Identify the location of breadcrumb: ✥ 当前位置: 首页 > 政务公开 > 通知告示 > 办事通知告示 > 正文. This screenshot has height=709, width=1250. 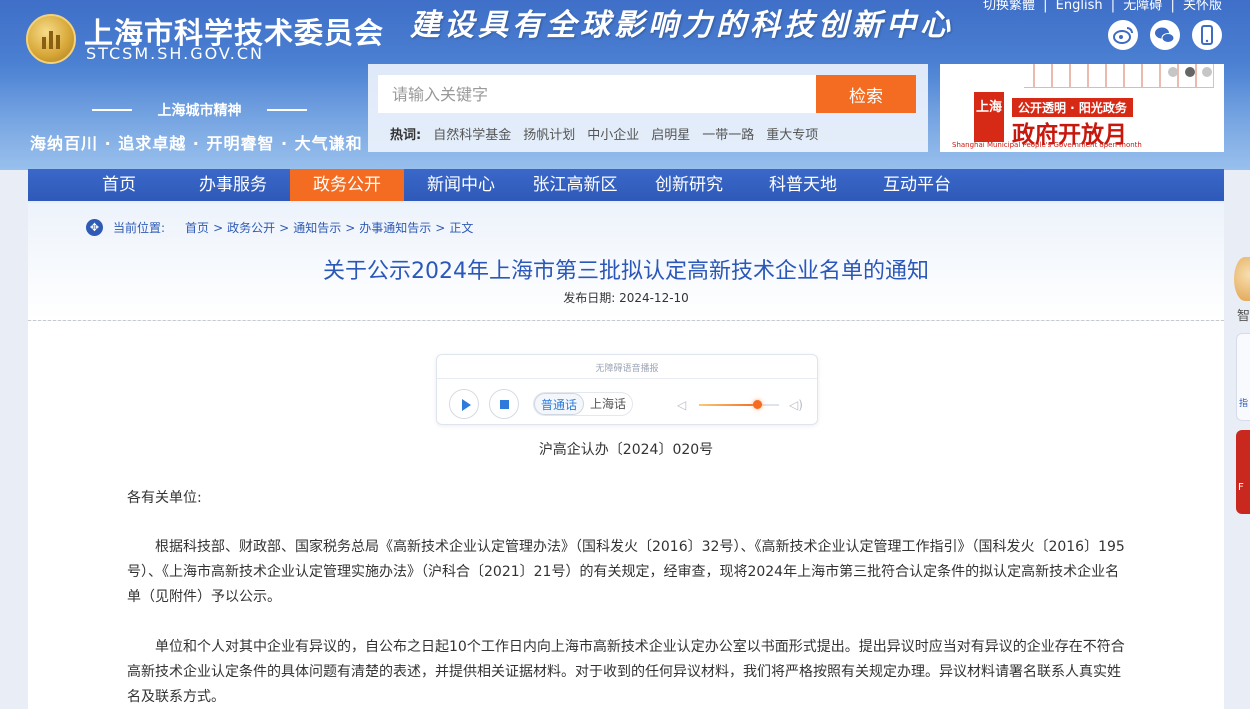
(279, 227).